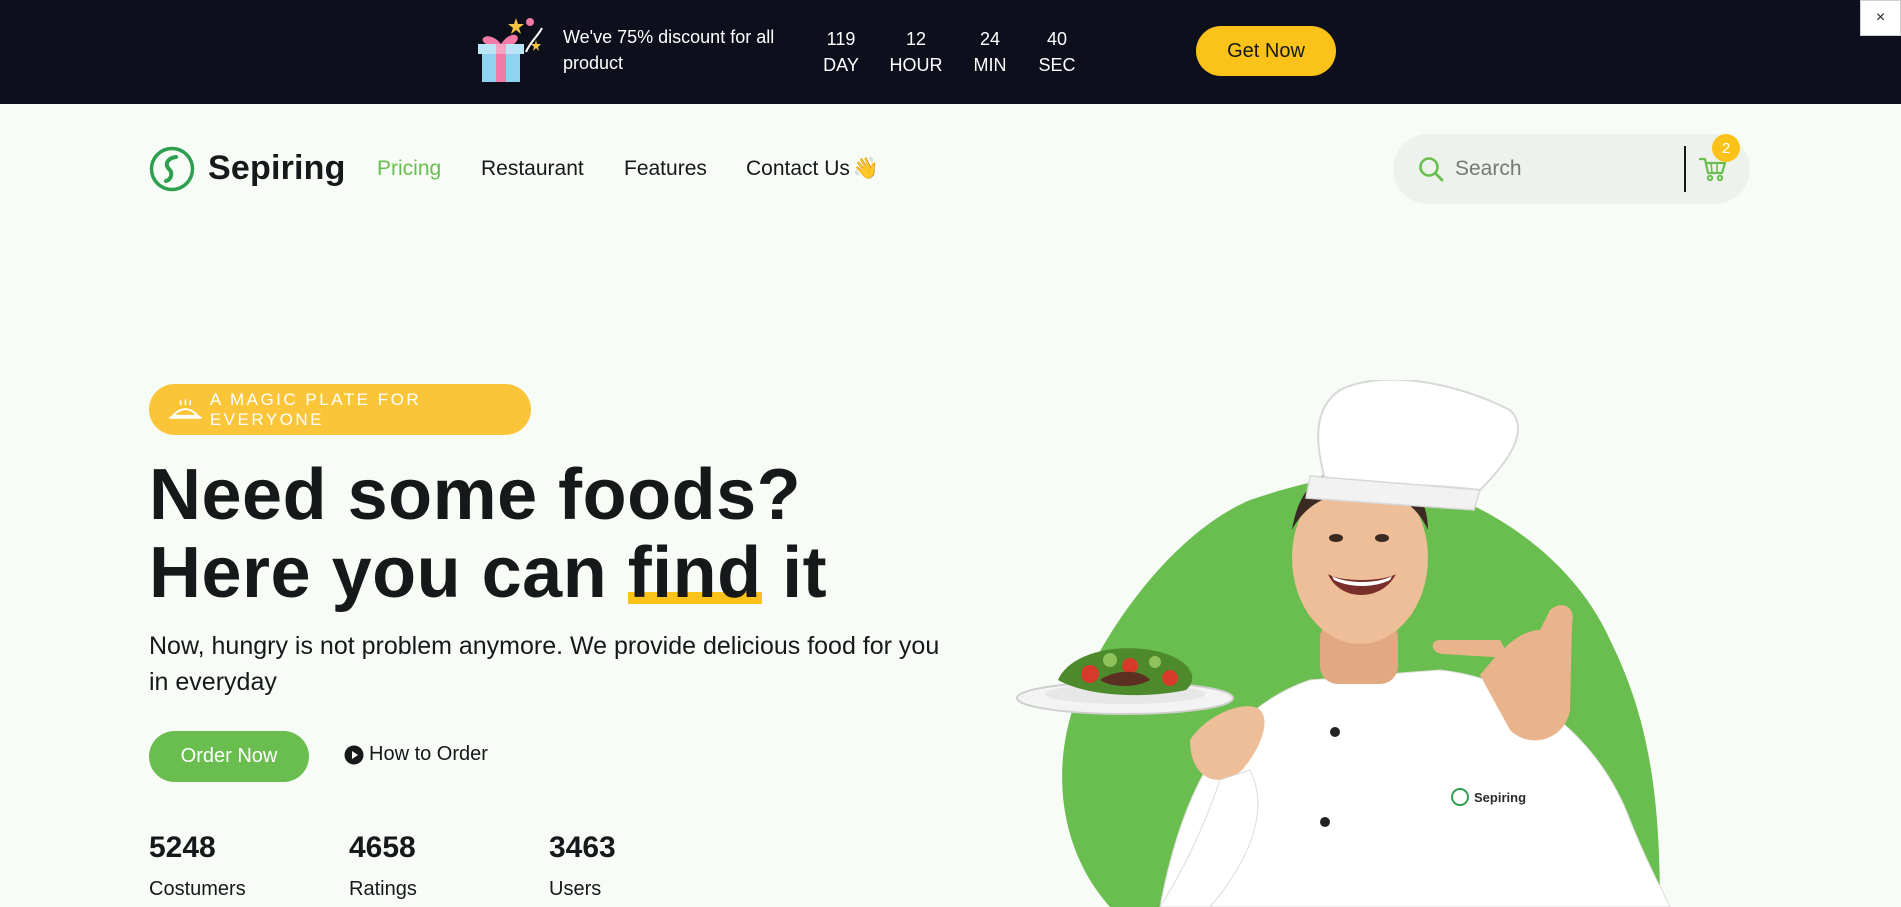  I want to click on waving-hand-icon: 👋, so click(866, 168).